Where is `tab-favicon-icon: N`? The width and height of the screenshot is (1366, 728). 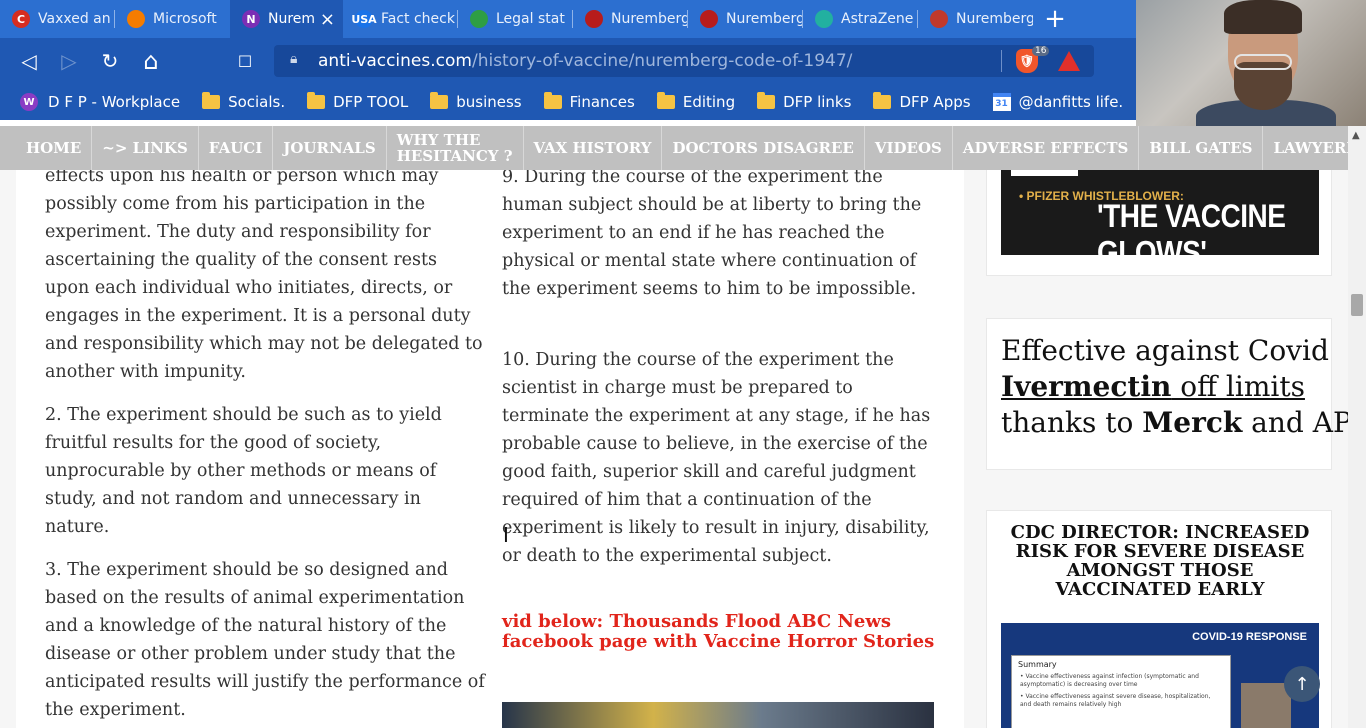 tab-favicon-icon: N is located at coordinates (251, 19).